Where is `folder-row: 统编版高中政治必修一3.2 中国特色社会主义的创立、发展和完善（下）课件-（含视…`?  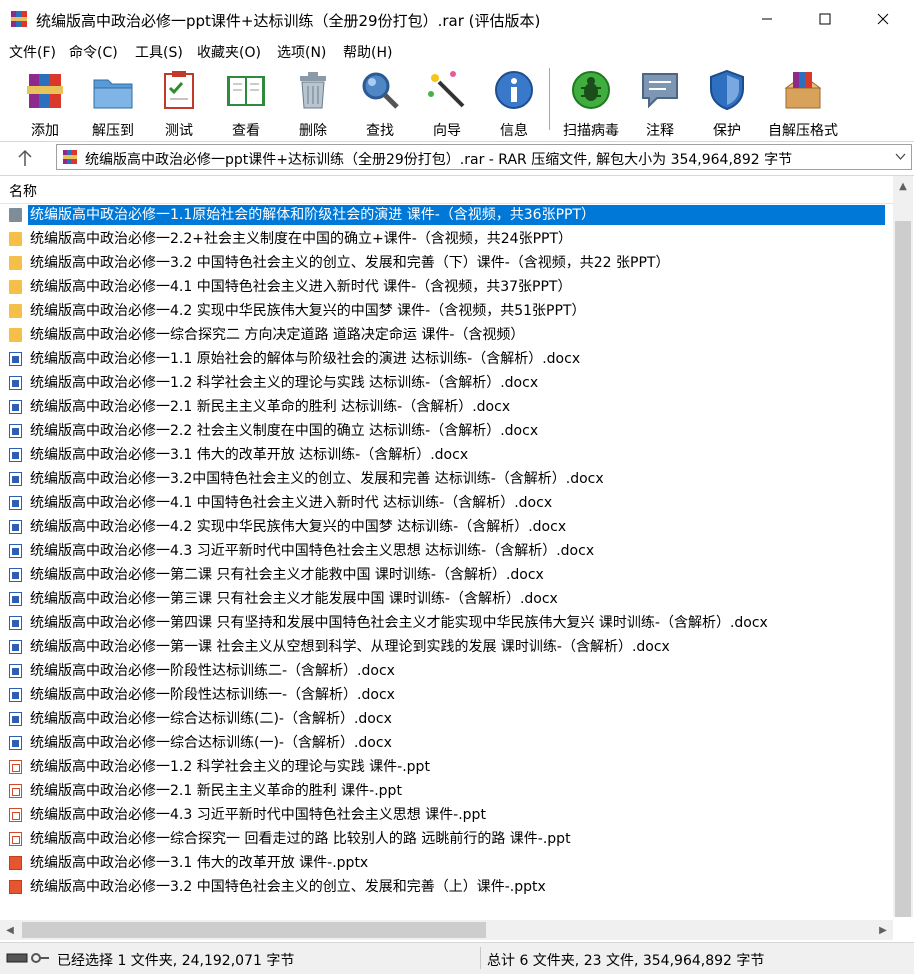
folder-row: 统编版高中政治必修一3.2 中国特色社会主义的创立、发展和完善（下）课件-（含视… is located at coordinates (446, 263).